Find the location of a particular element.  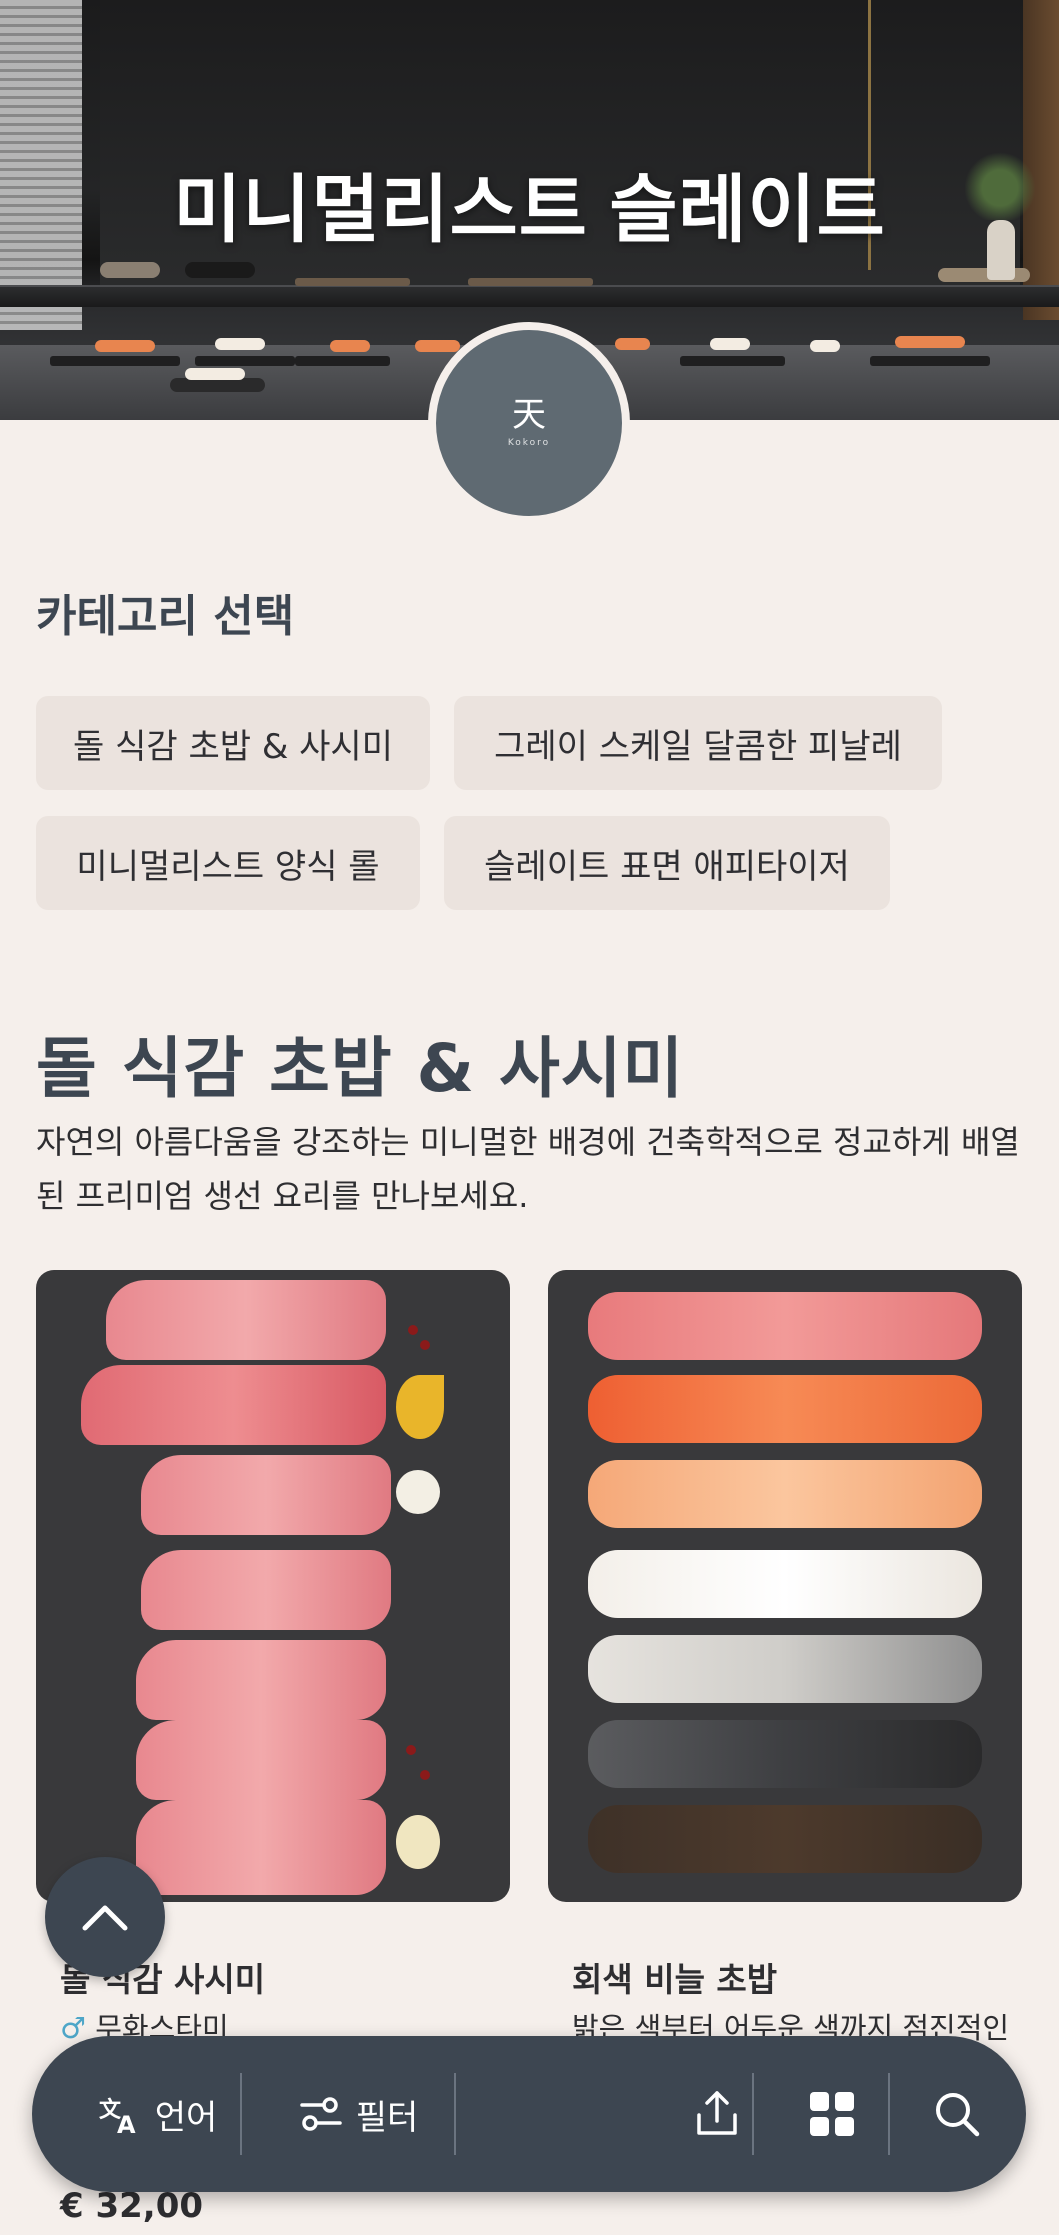

product-image-sashimi is located at coordinates (273, 1586).